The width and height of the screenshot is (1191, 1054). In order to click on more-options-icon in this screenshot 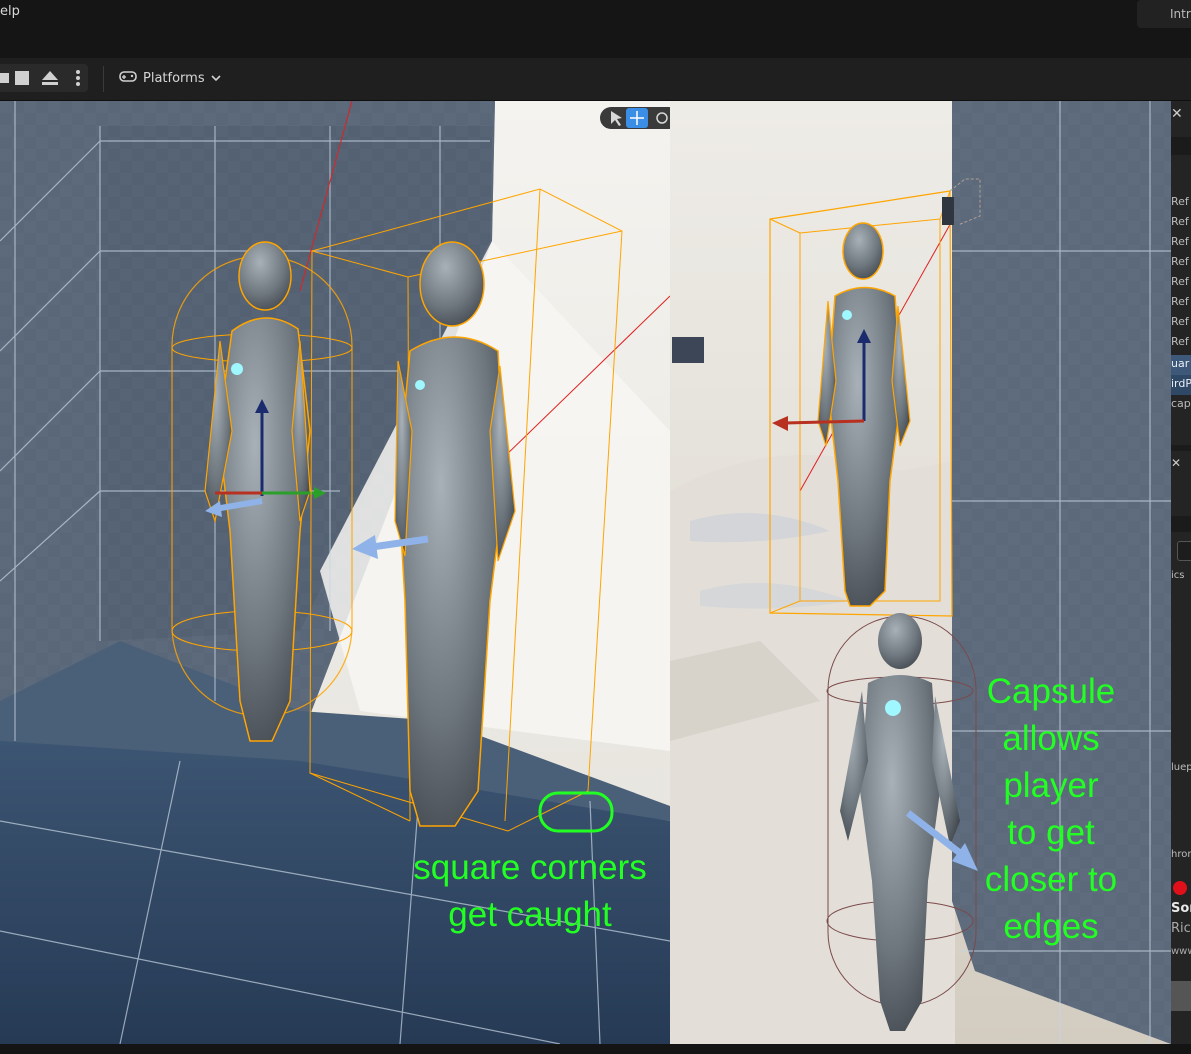, I will do `click(78, 78)`.